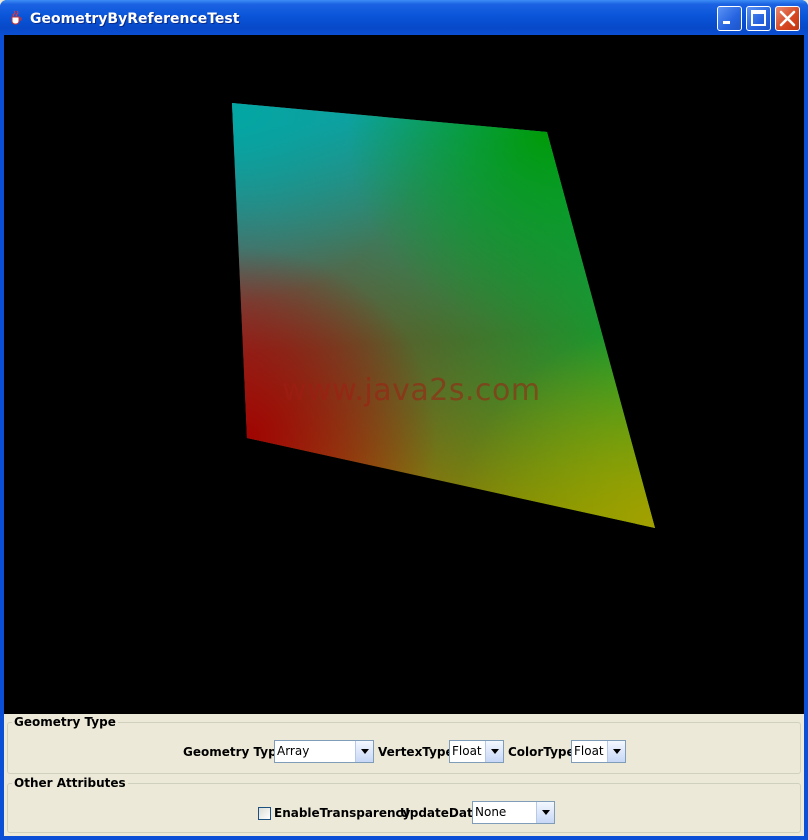 The width and height of the screenshot is (808, 840). I want to click on maximize-button, so click(758, 18).